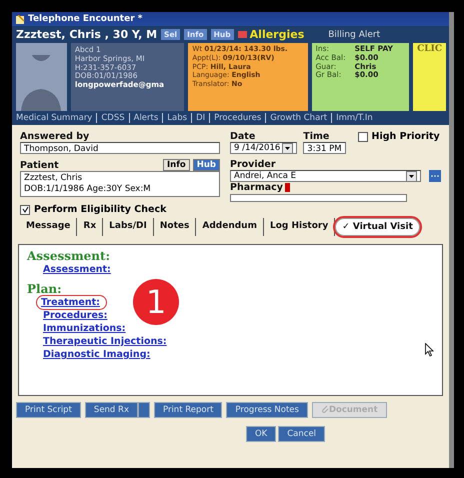 This screenshot has height=478, width=464. Describe the element at coordinates (20, 19) in the screenshot. I see `notepad-icon` at that location.